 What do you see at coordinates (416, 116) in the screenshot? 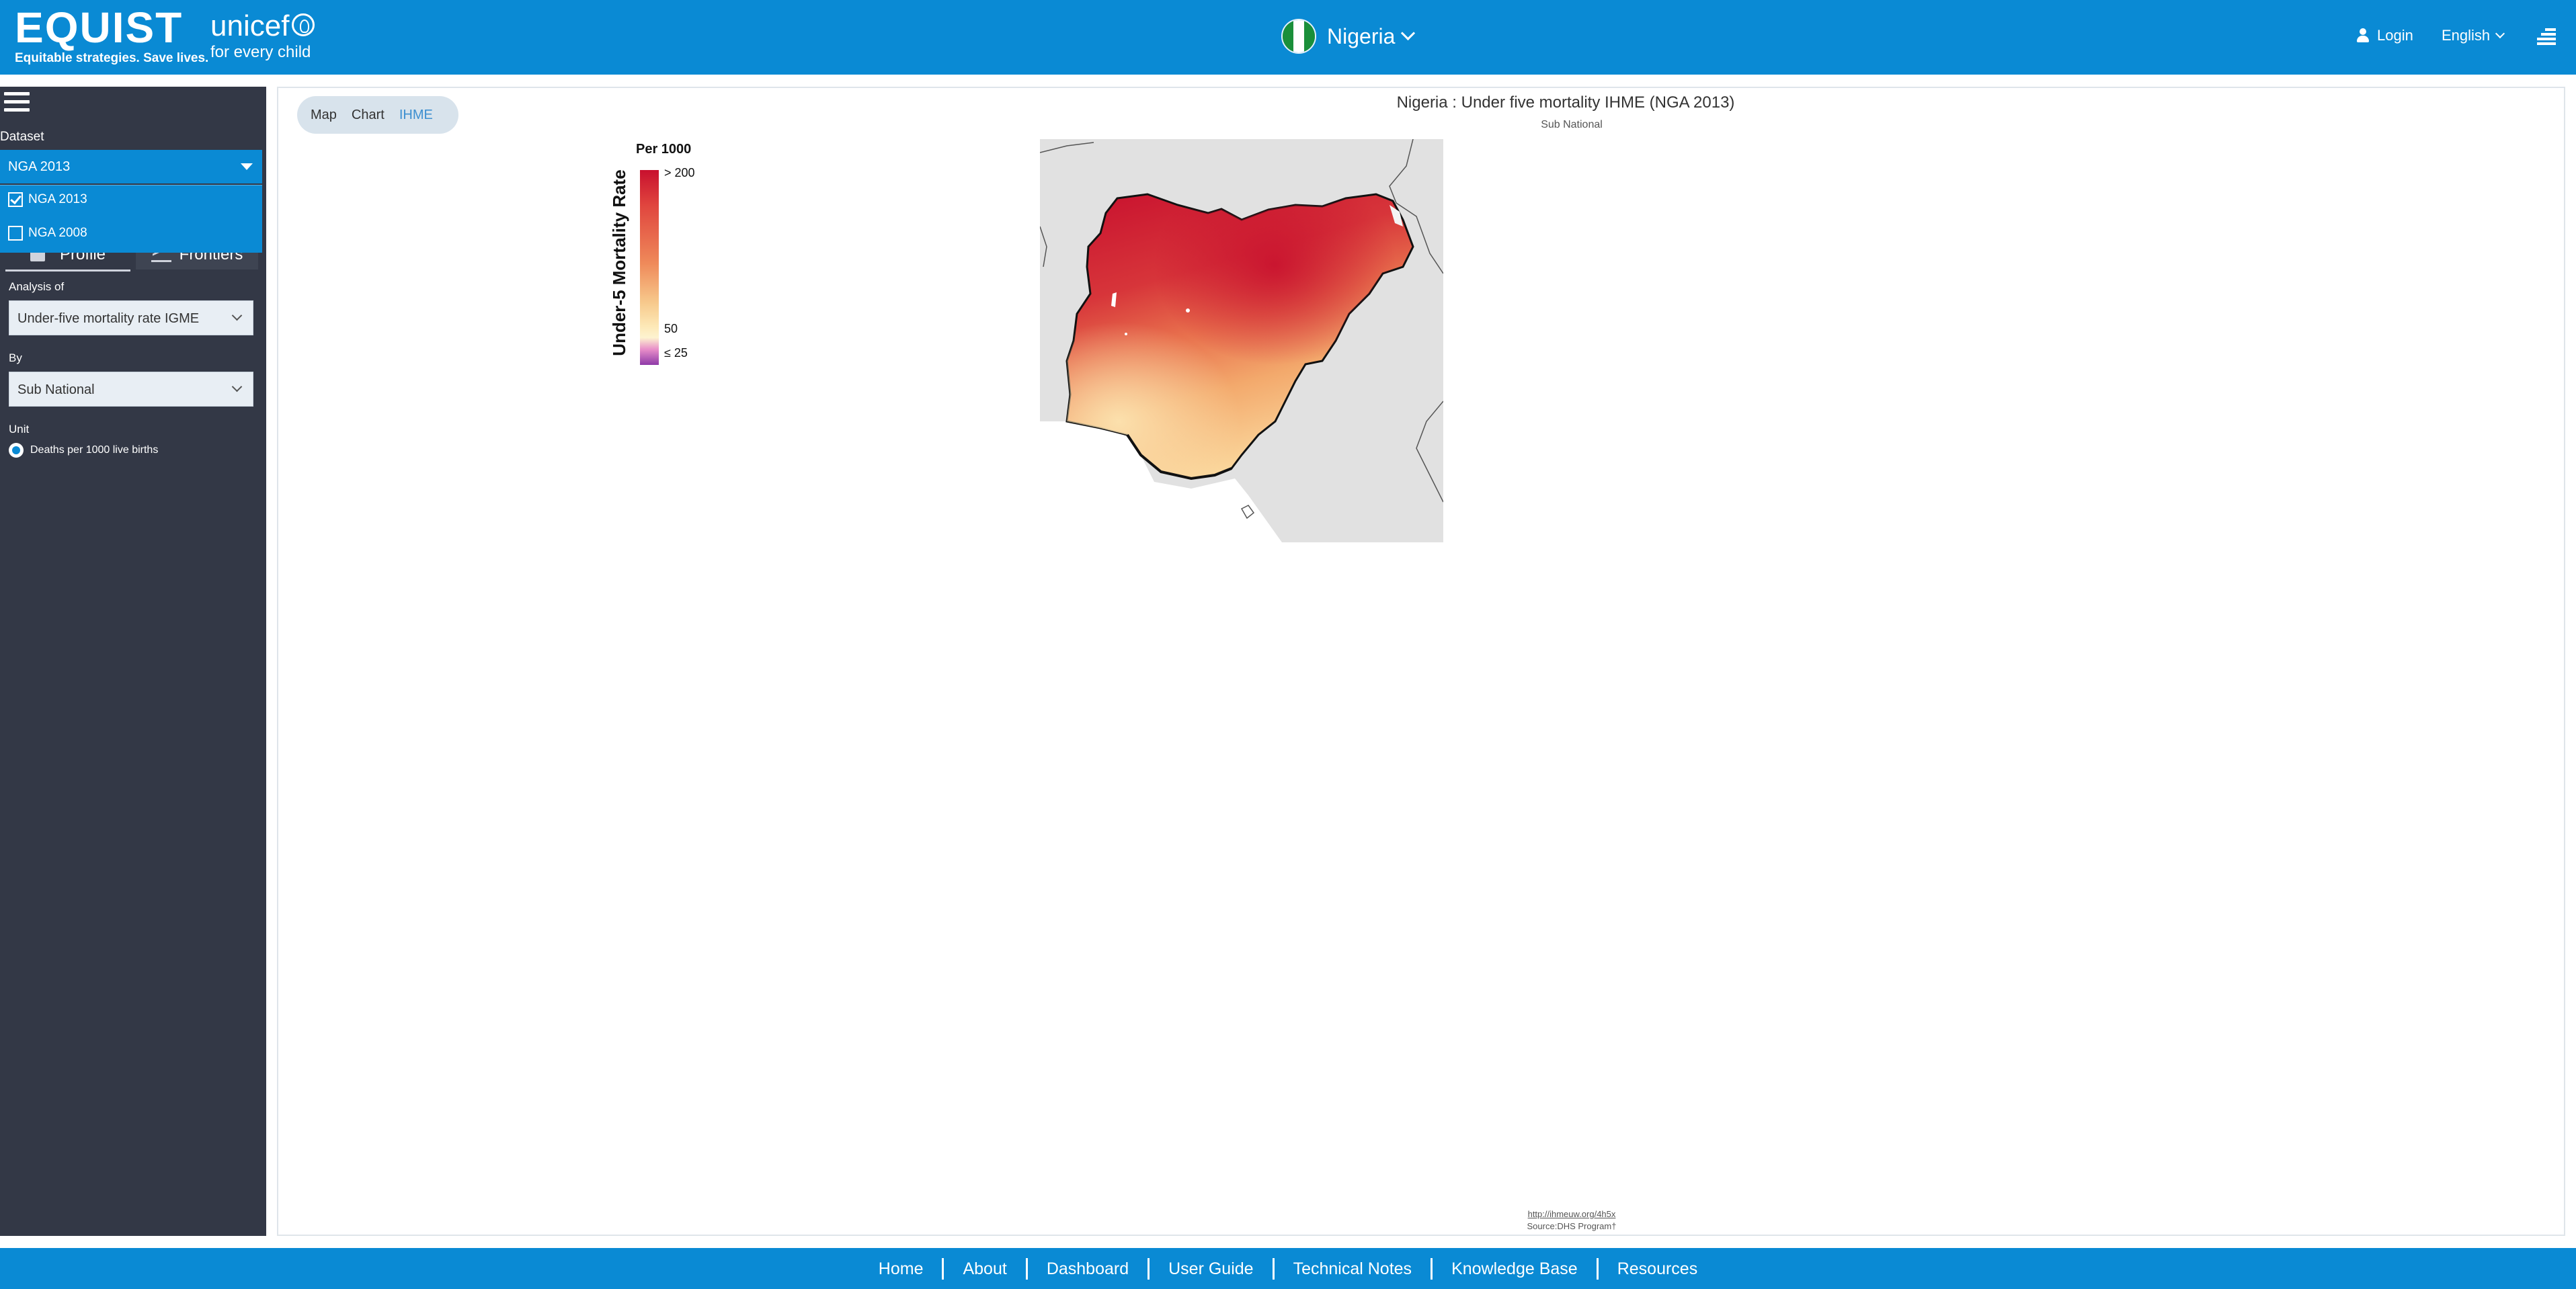
I see `tab-ihme: IHME` at bounding box center [416, 116].